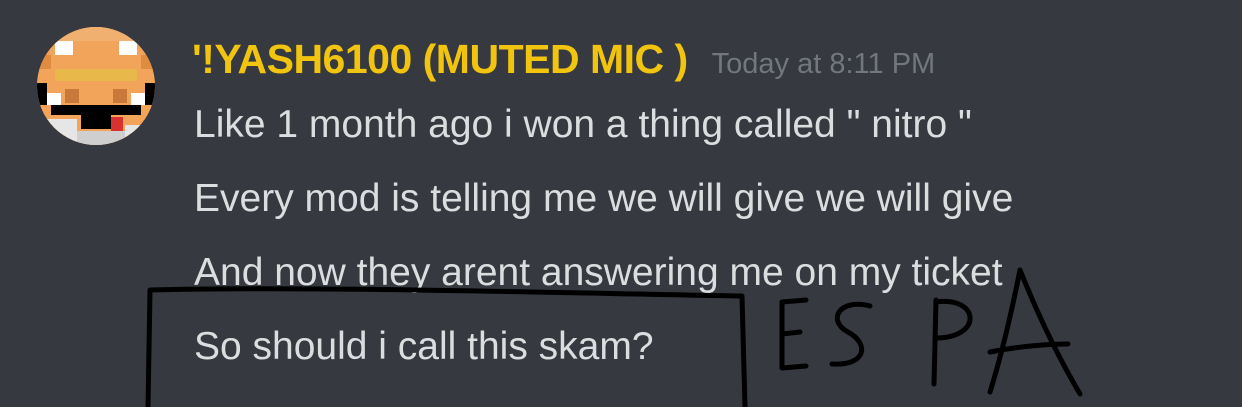 This screenshot has height=407, width=1242. I want to click on scribble-letter-a, so click(1035, 332).